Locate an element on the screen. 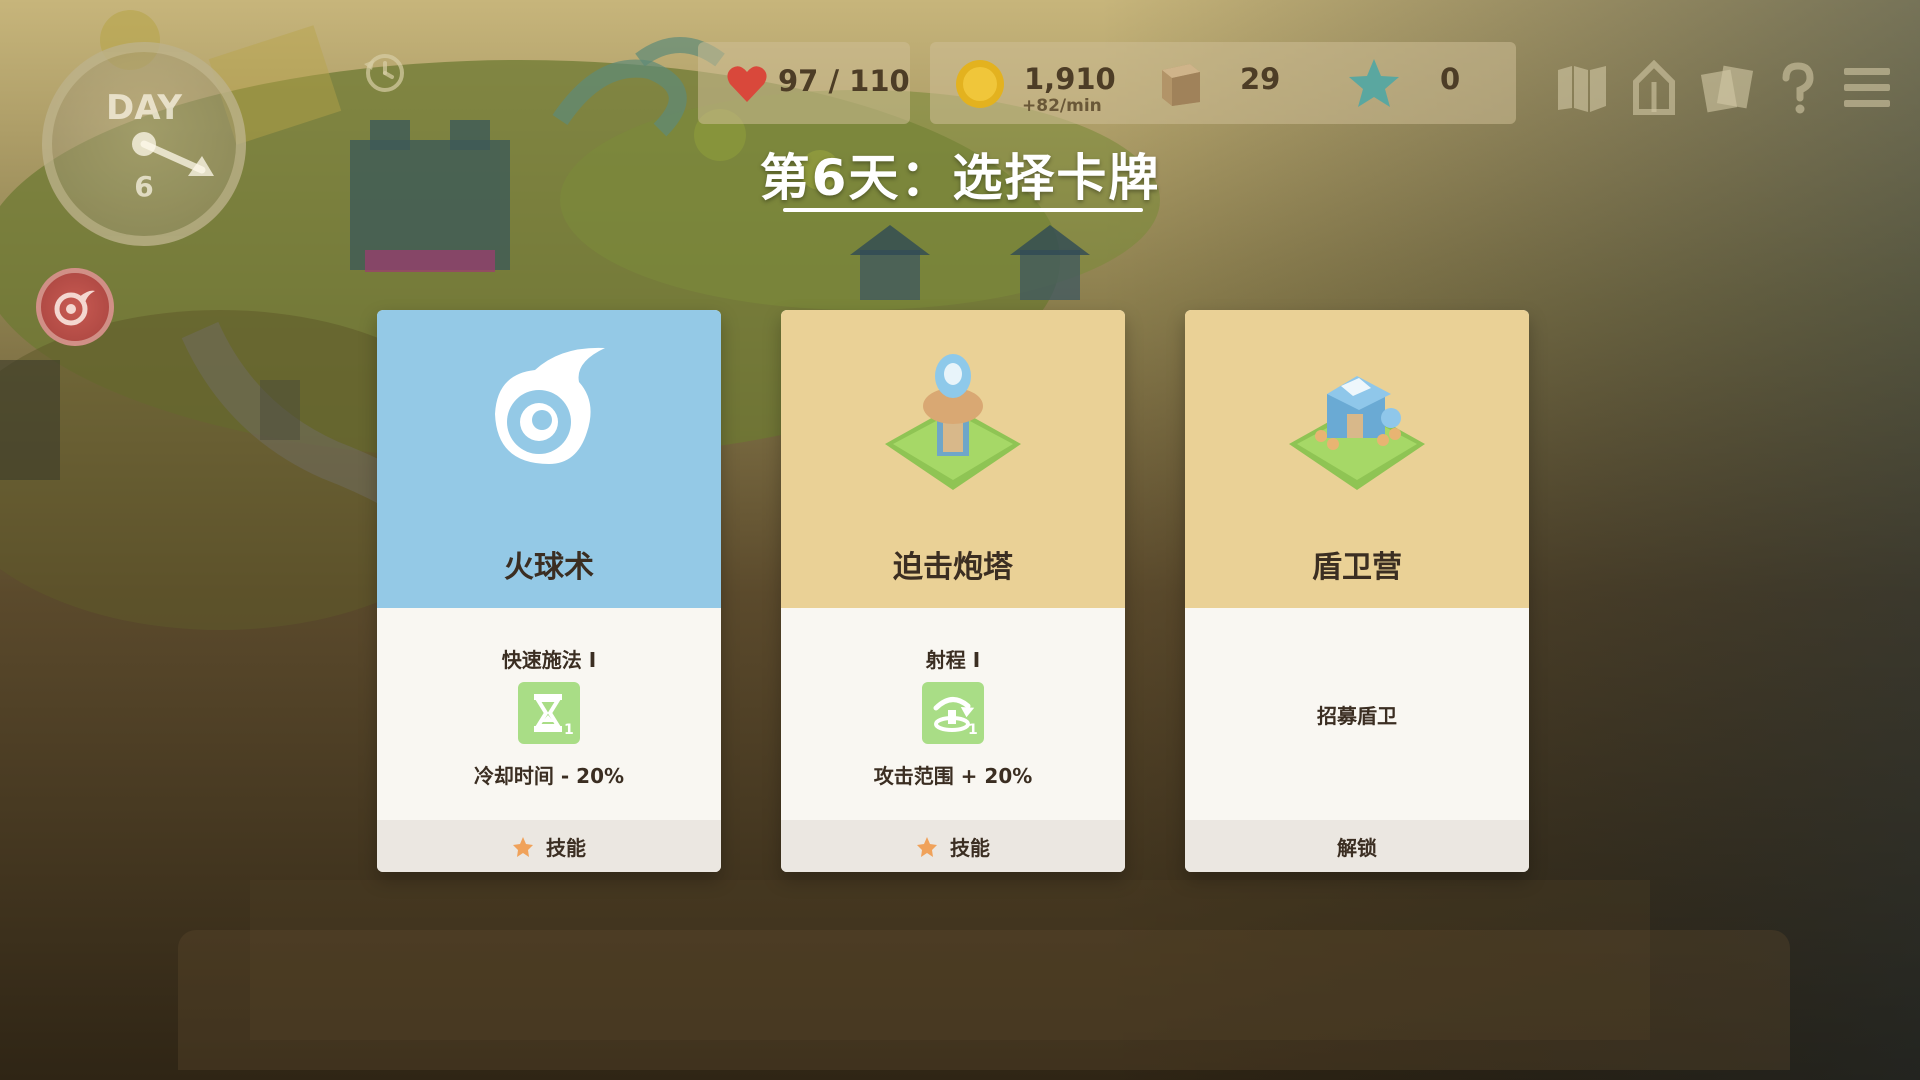  title-underline is located at coordinates (963, 210).